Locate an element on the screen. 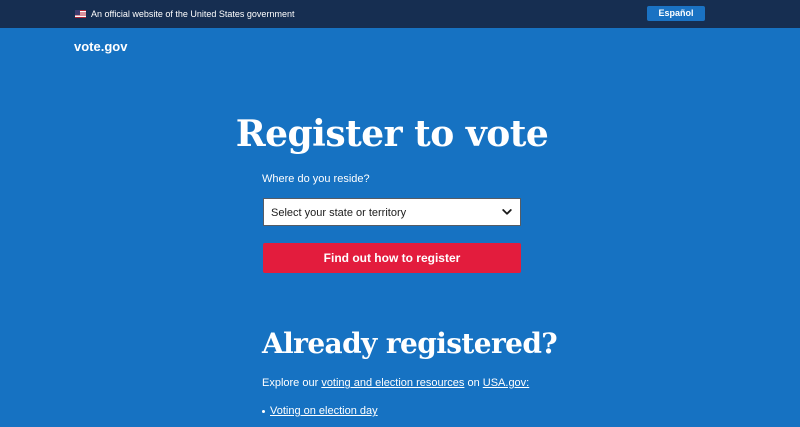 The width and height of the screenshot is (800, 427). resource-list: Voting on election day is located at coordinates (320, 411).